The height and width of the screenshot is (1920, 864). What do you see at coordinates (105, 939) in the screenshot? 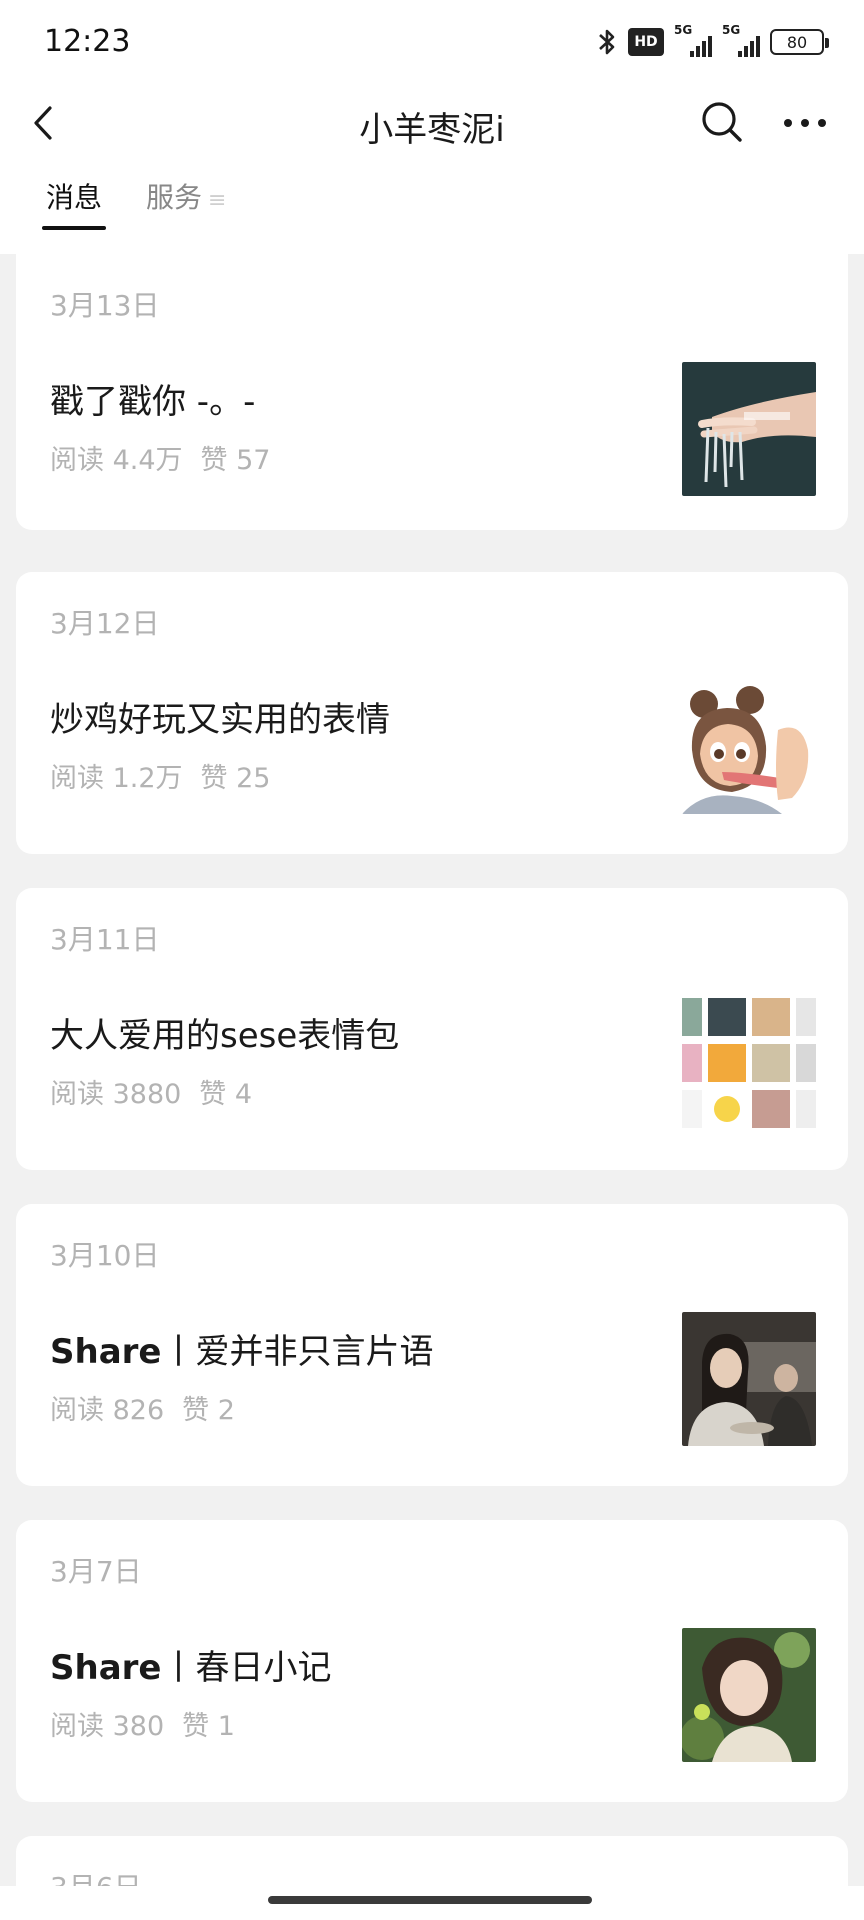
I see `article-date: 3月11日` at bounding box center [105, 939].